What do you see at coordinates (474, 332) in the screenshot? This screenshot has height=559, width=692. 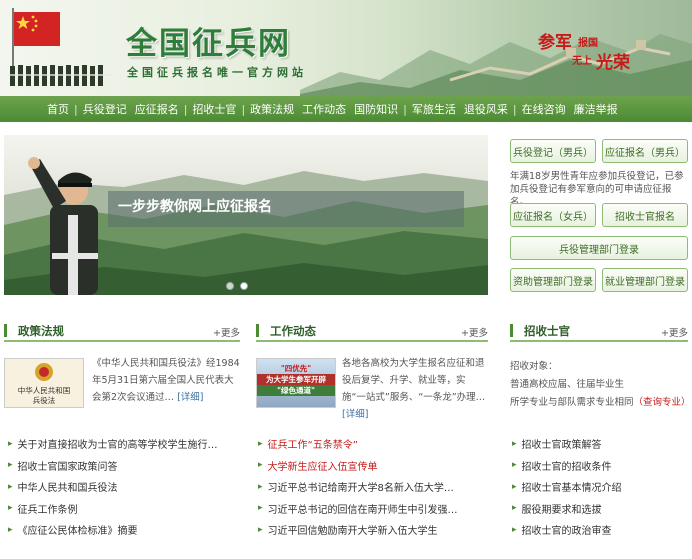 I see `news-more-link: +更多` at bounding box center [474, 332].